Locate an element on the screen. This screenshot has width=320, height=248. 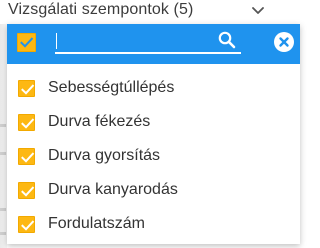
option-label: Durva fékezés is located at coordinates (99, 121).